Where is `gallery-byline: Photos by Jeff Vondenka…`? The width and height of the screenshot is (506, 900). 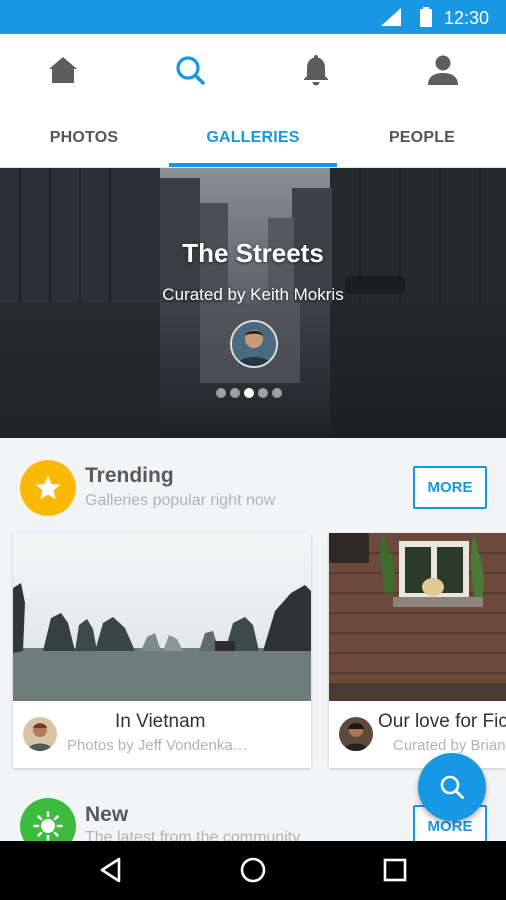 gallery-byline: Photos by Jeff Vondenka… is located at coordinates (157, 745).